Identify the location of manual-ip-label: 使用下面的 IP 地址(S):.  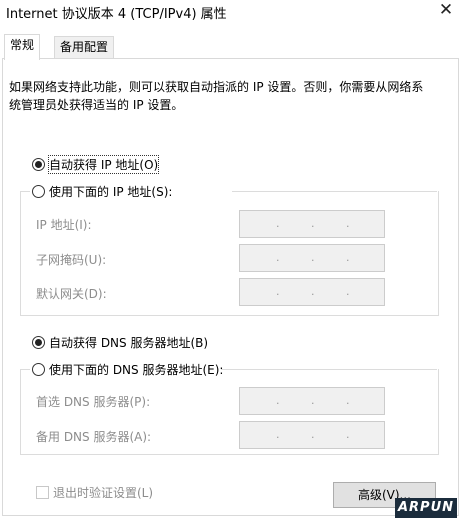
(111, 192).